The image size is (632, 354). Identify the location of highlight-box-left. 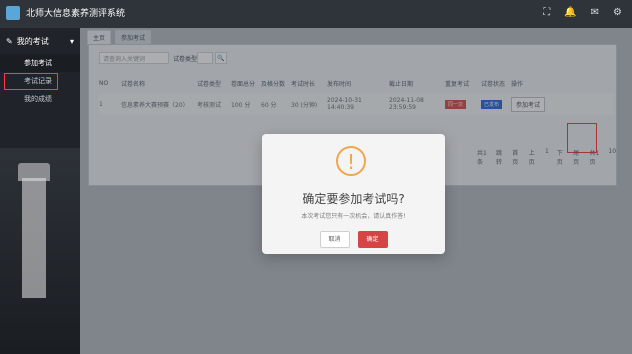
(31, 81).